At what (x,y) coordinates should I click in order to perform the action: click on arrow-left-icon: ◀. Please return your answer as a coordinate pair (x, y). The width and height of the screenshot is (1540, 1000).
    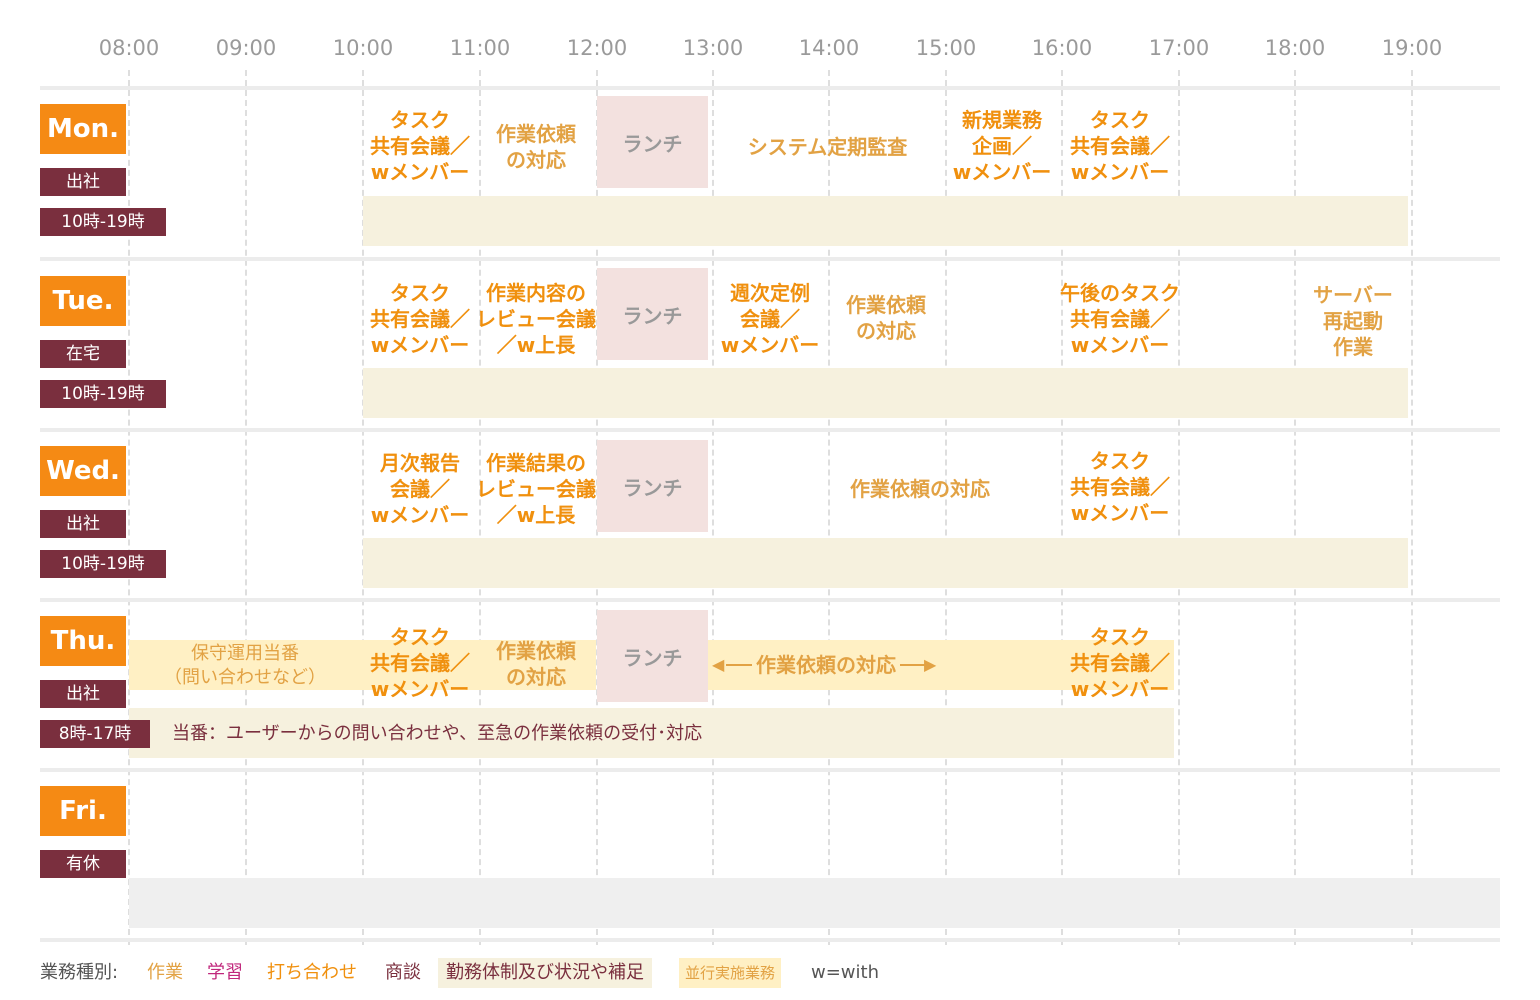
    Looking at the image, I should click on (718, 664).